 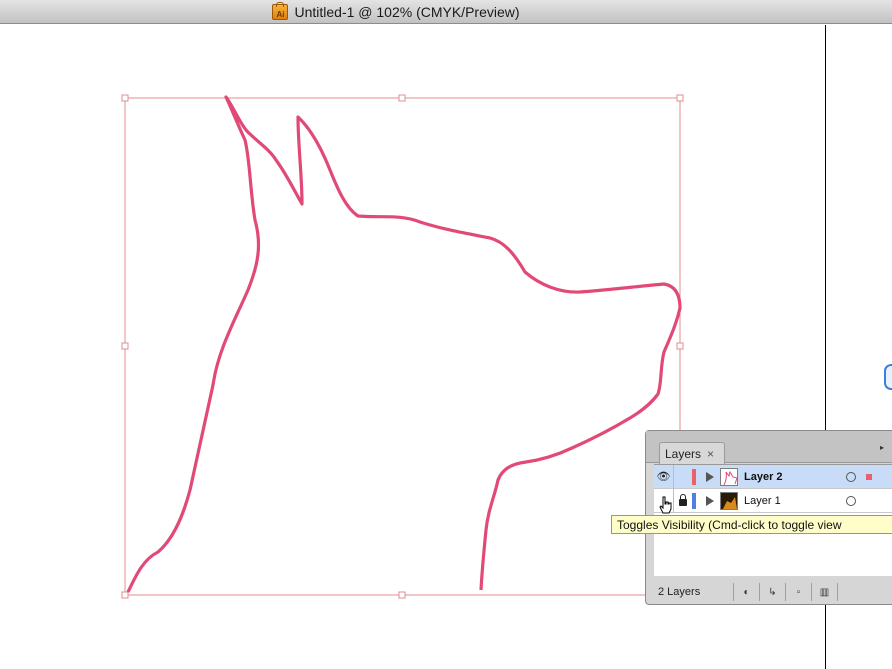 I want to click on handle-top-right, so click(x=680, y=98).